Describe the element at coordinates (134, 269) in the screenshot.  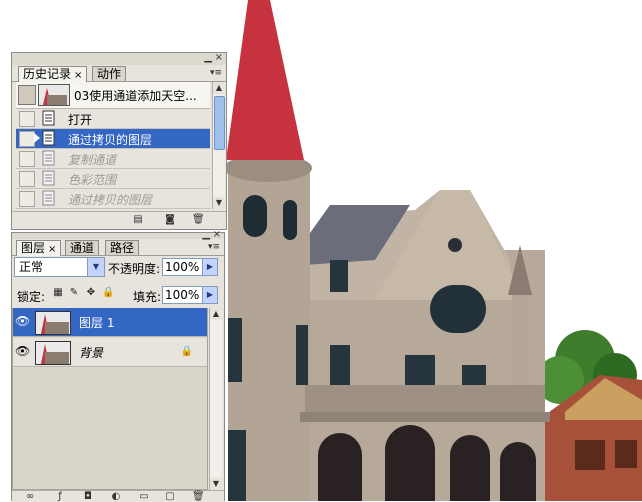
I see `opacity-label: 不透明度:` at that location.